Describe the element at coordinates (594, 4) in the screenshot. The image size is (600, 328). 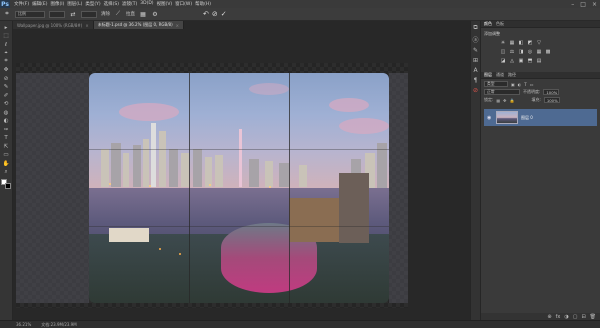
I see `close-button: ×` at that location.